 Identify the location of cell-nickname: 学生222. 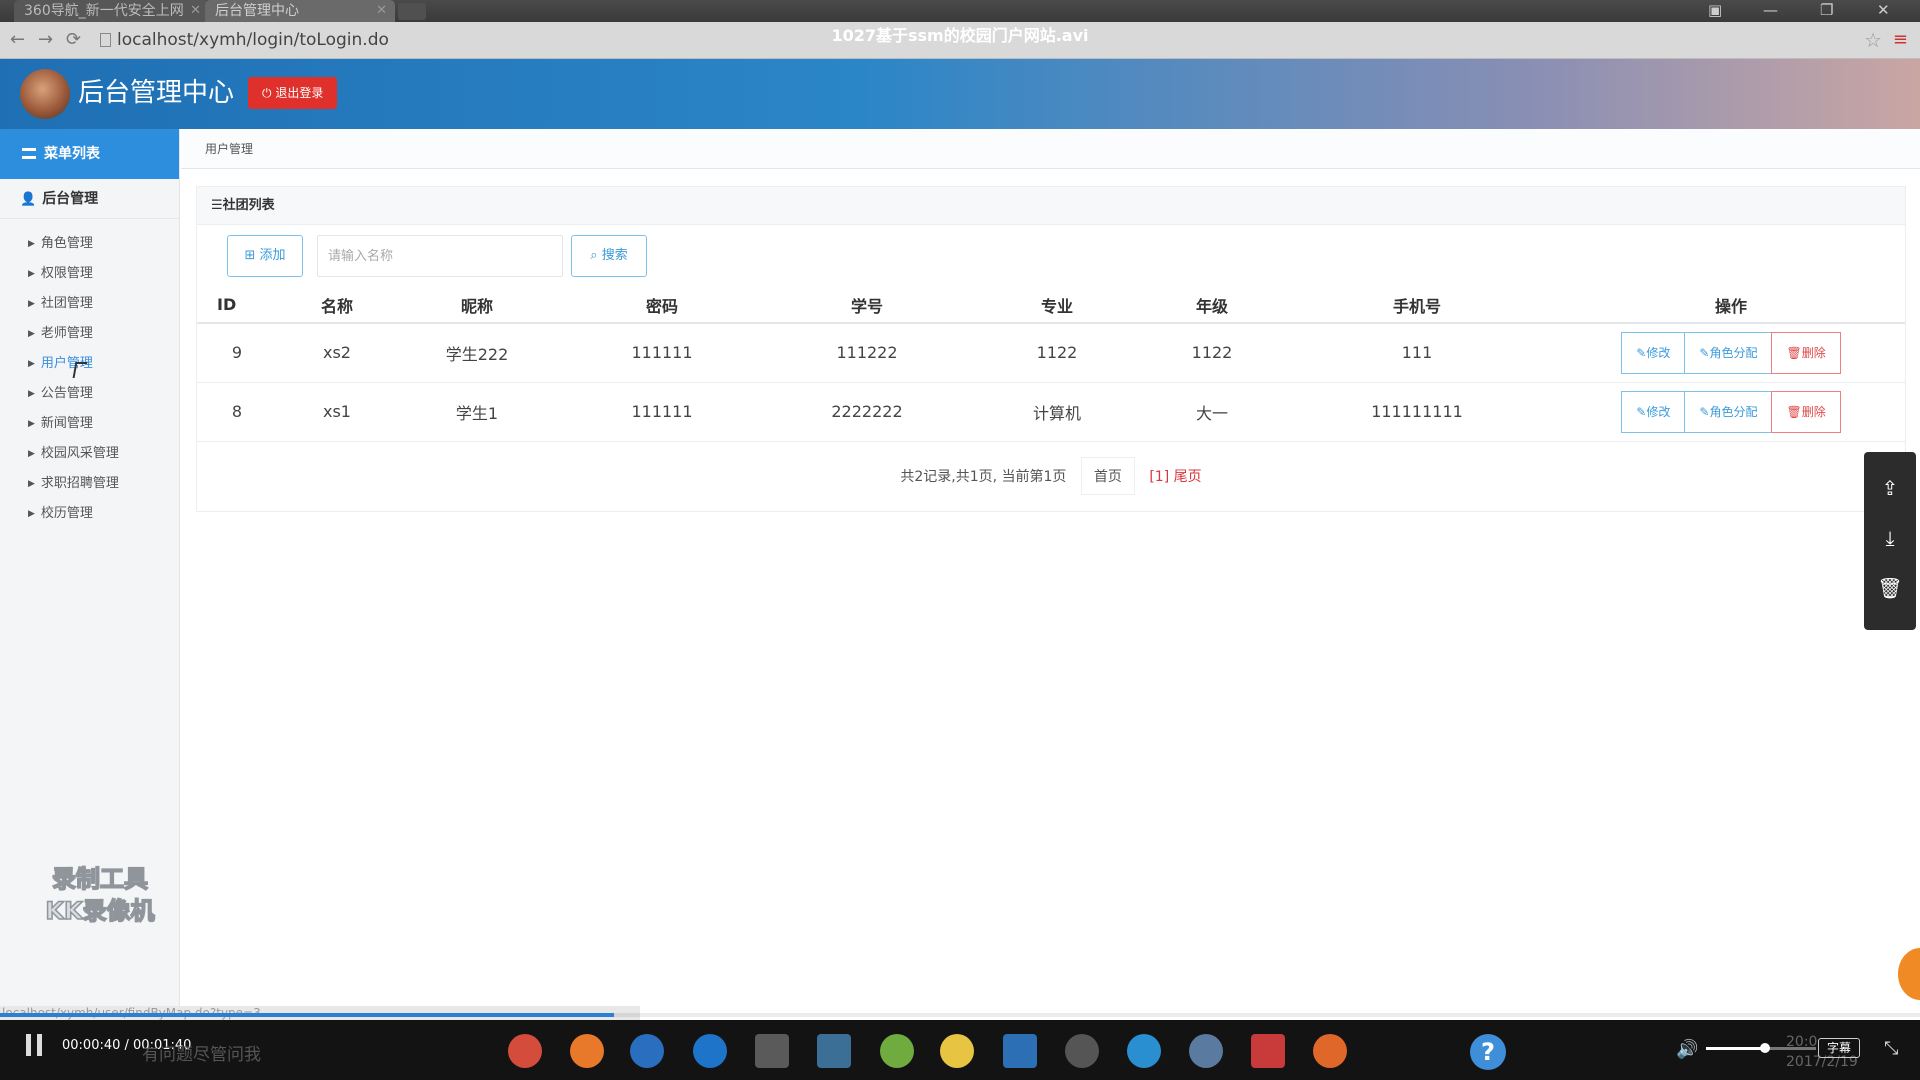
(477, 353).